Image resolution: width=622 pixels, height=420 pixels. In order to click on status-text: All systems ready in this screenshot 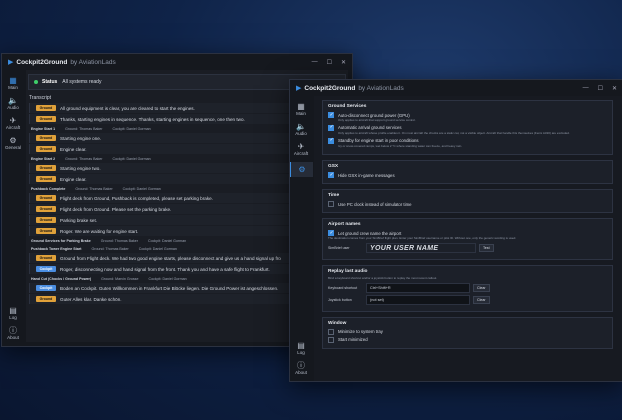, I will do `click(82, 82)`.